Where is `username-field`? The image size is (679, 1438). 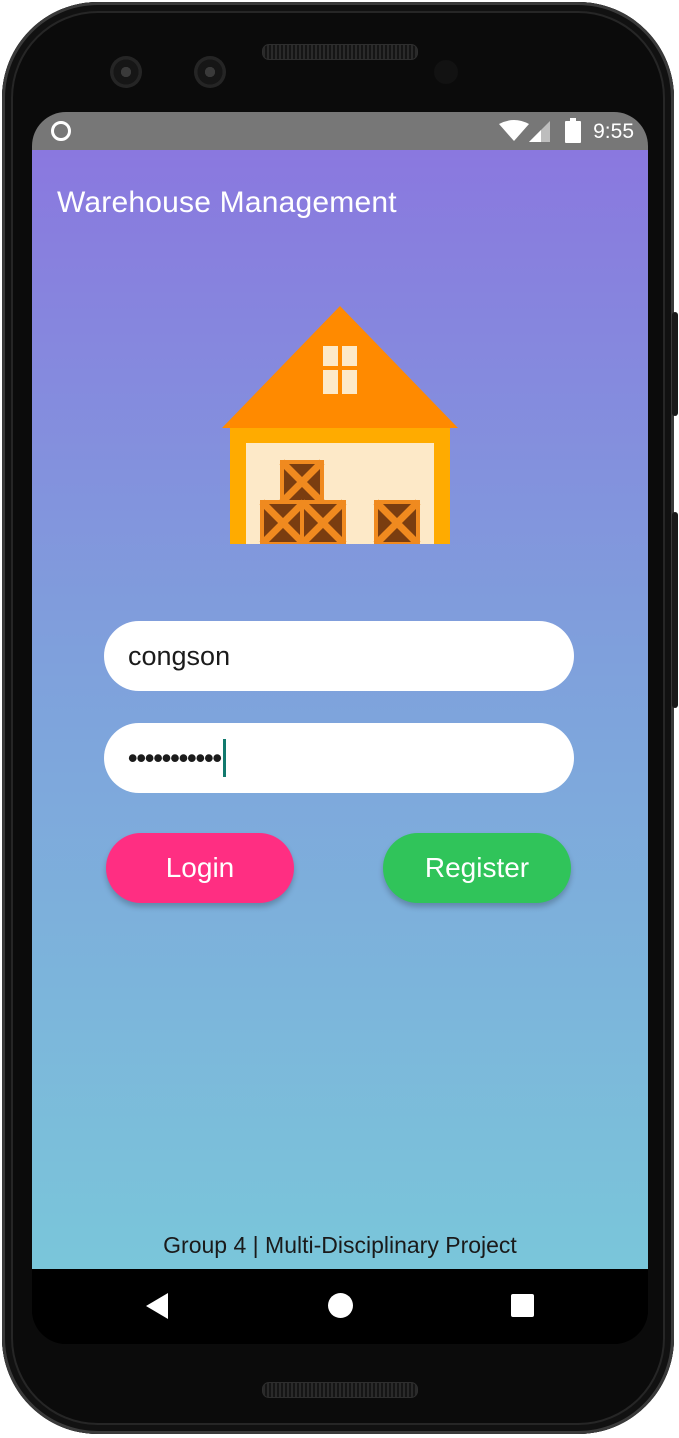
username-field is located at coordinates (339, 656).